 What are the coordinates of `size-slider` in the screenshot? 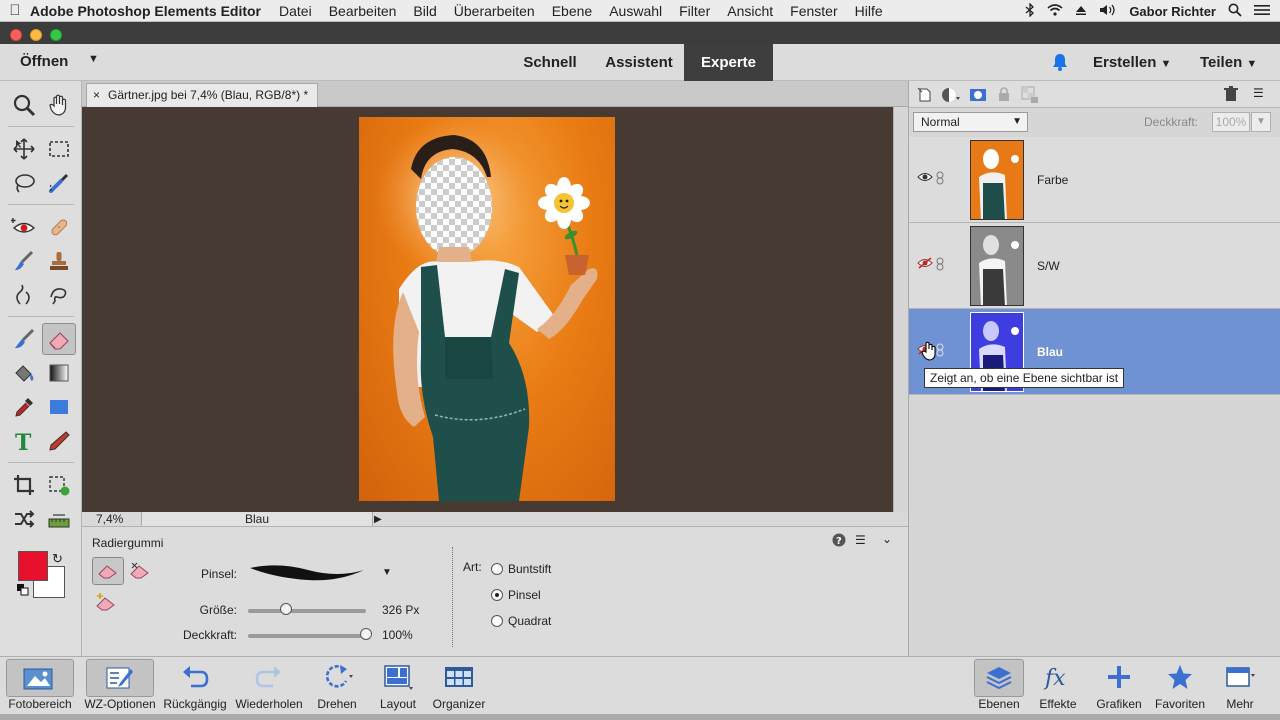 It's located at (307, 611).